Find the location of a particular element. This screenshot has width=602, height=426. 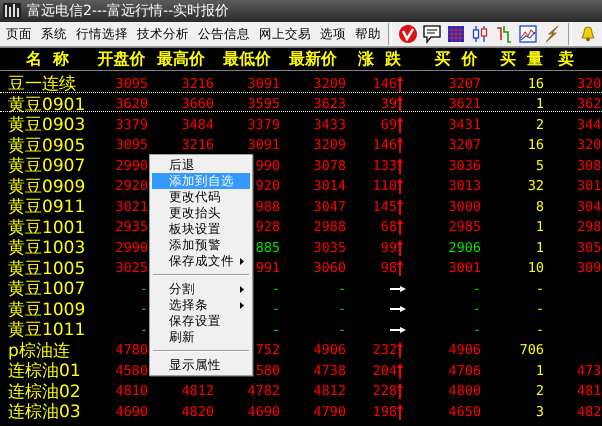

instrument-name: 黄豆1003 is located at coordinates (46, 248).